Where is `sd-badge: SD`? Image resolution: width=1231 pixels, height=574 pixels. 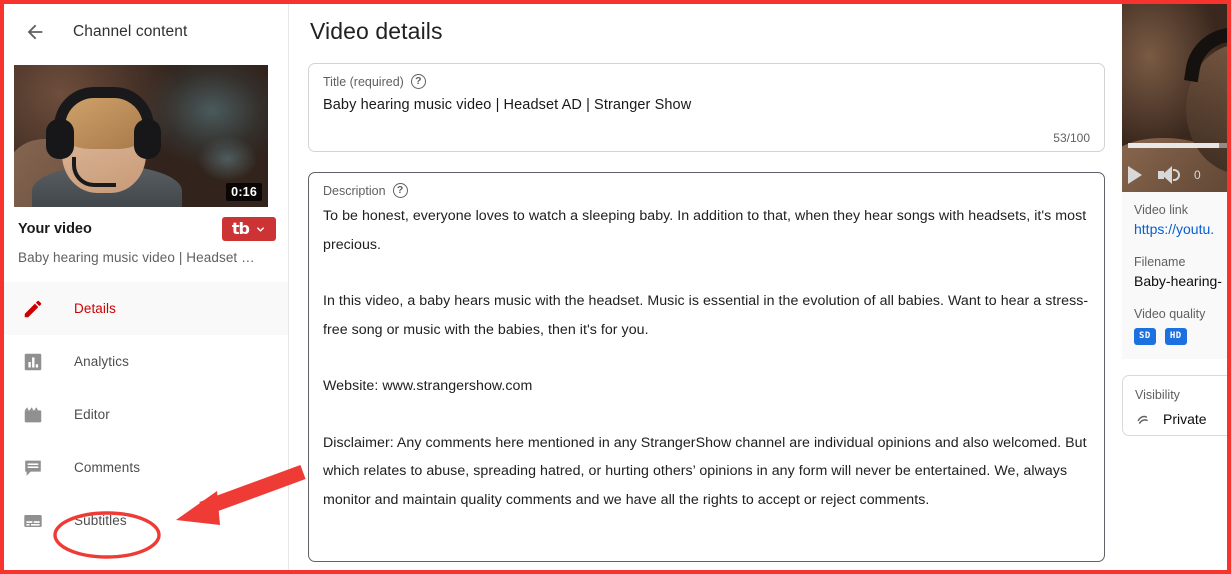
sd-badge: SD is located at coordinates (1145, 336).